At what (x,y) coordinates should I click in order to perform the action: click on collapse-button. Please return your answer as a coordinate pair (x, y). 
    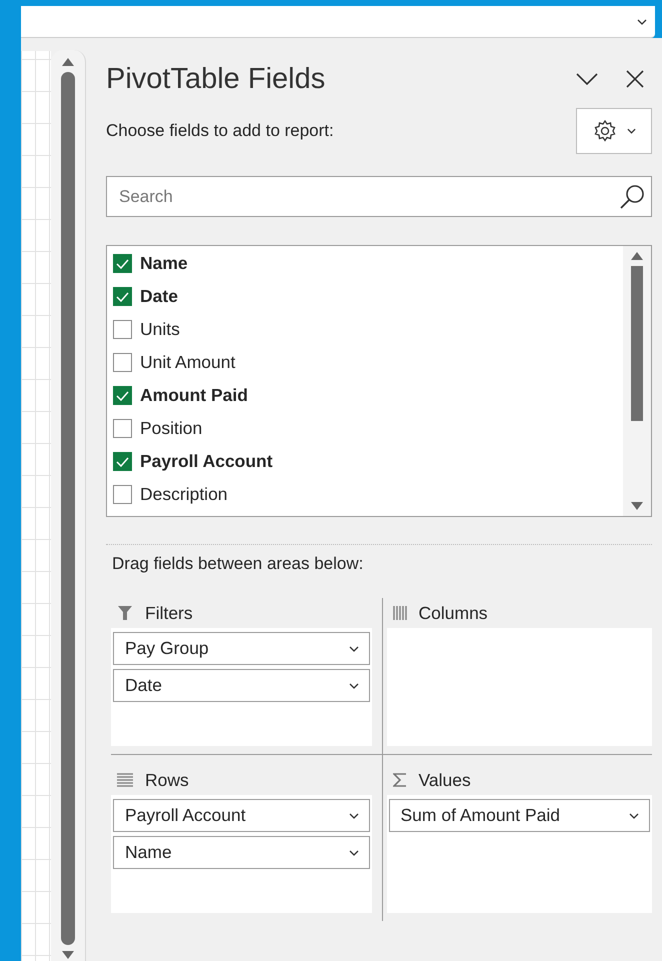
    Looking at the image, I should click on (587, 79).